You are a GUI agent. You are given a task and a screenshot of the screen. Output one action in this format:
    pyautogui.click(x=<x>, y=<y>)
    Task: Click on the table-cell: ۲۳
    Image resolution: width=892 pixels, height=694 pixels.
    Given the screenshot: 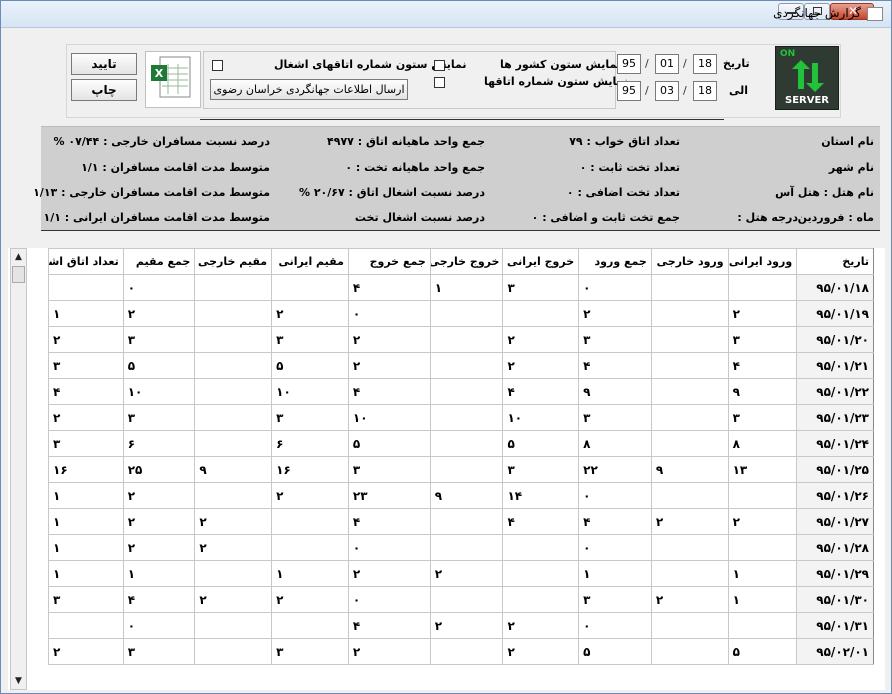 What is the action you would take?
    pyautogui.click(x=389, y=495)
    